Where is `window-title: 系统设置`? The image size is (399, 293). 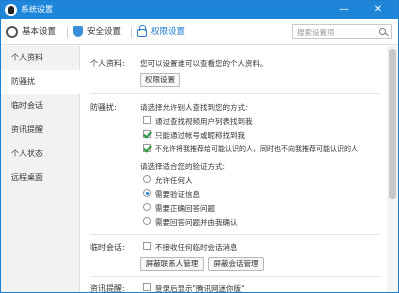 window-title: 系统设置 is located at coordinates (37, 9).